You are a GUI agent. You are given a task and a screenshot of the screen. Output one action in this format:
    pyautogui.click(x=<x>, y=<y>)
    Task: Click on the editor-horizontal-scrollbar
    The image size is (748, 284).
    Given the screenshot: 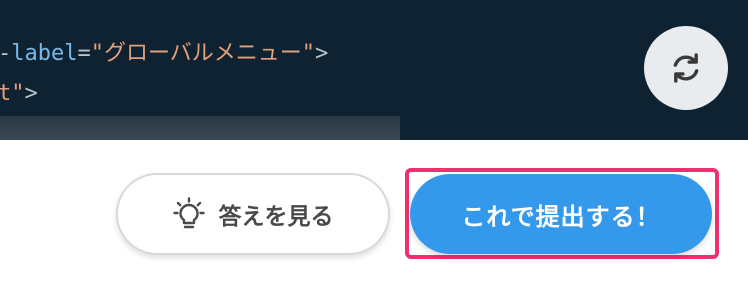 What is the action you would take?
    pyautogui.click(x=200, y=128)
    